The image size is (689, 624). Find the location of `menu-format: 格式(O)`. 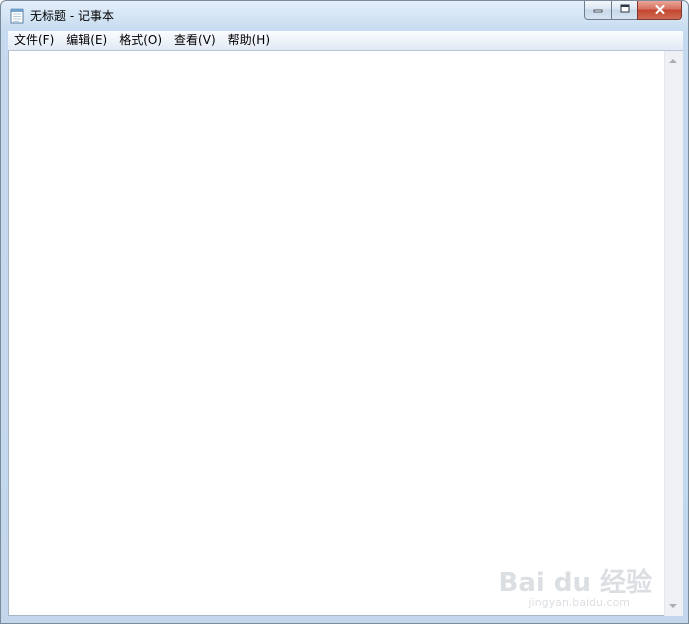

menu-format: 格式(O) is located at coordinates (140, 40).